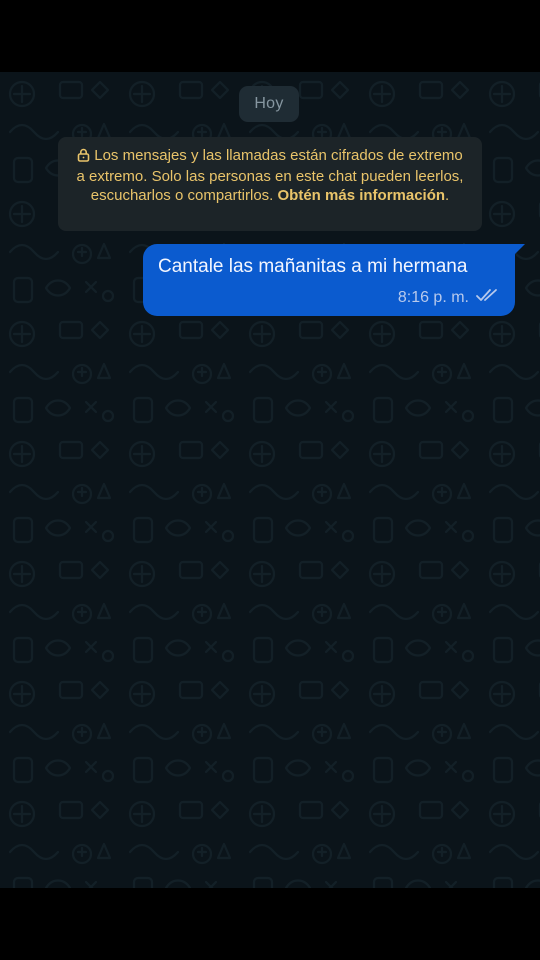  Describe the element at coordinates (270, 36) in the screenshot. I see `top-bar` at that location.